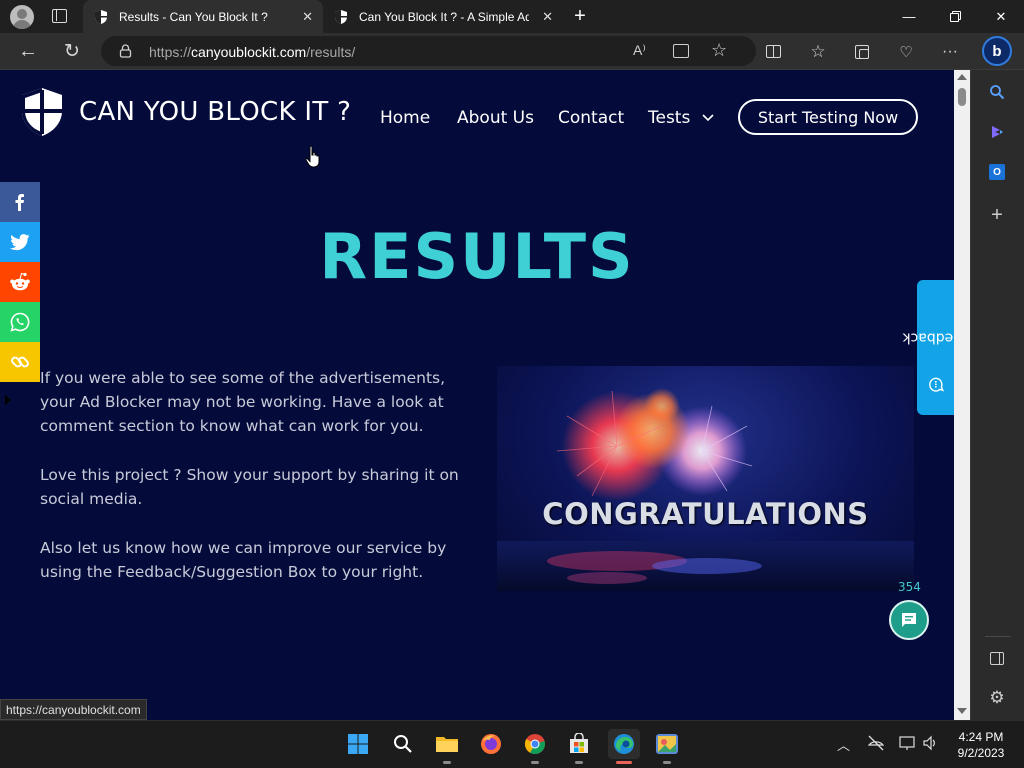 This screenshot has width=1024, height=768. I want to click on scroll-down-arrow-icon, so click(962, 711).